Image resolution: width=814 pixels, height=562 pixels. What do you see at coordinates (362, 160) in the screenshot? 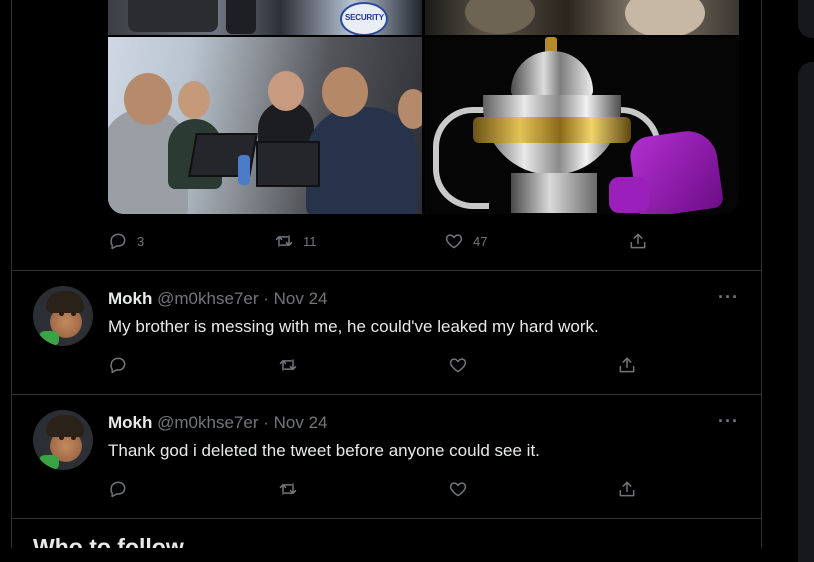
I see `person-shape` at bounding box center [362, 160].